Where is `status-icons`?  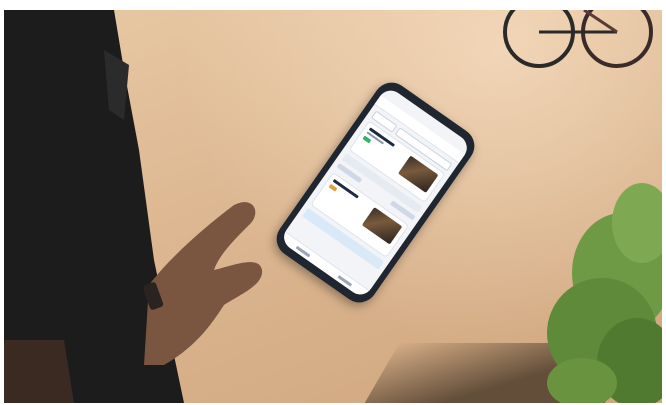
status-icons is located at coordinates (463, 147).